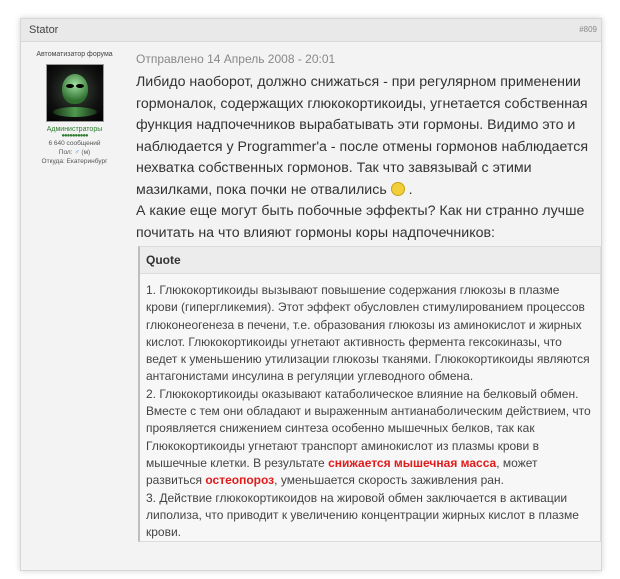 The width and height of the screenshot is (620, 579). What do you see at coordinates (74, 112) in the screenshot?
I see `glow-decoration` at bounding box center [74, 112].